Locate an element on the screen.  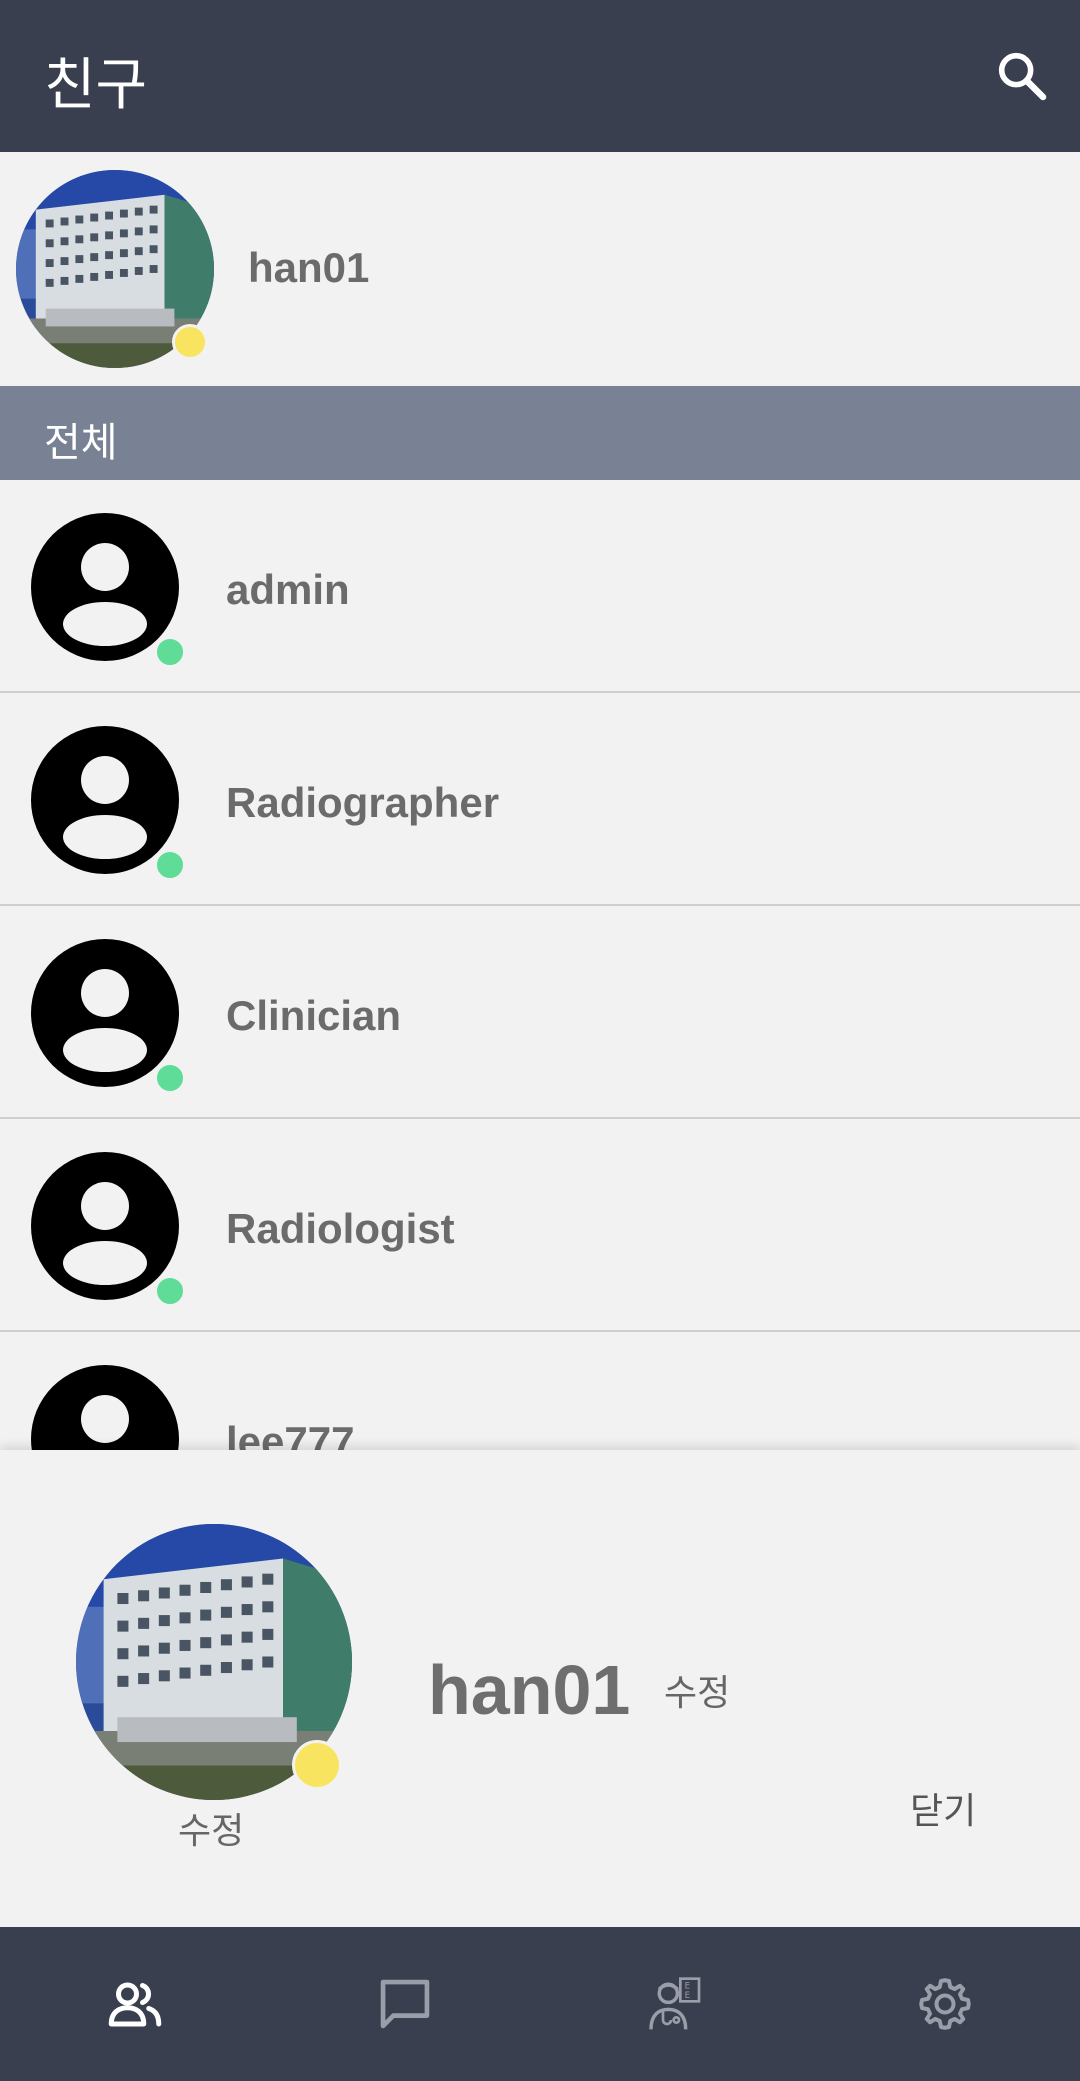
sheet-status-dot is located at coordinates (317, 1765).